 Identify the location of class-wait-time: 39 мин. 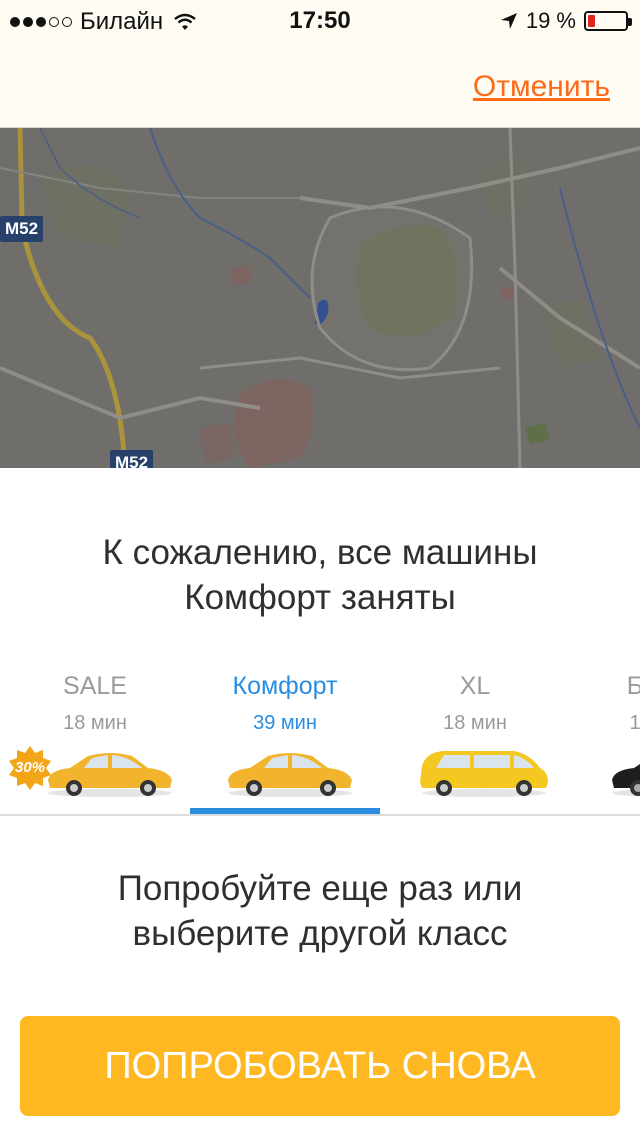
(285, 723).